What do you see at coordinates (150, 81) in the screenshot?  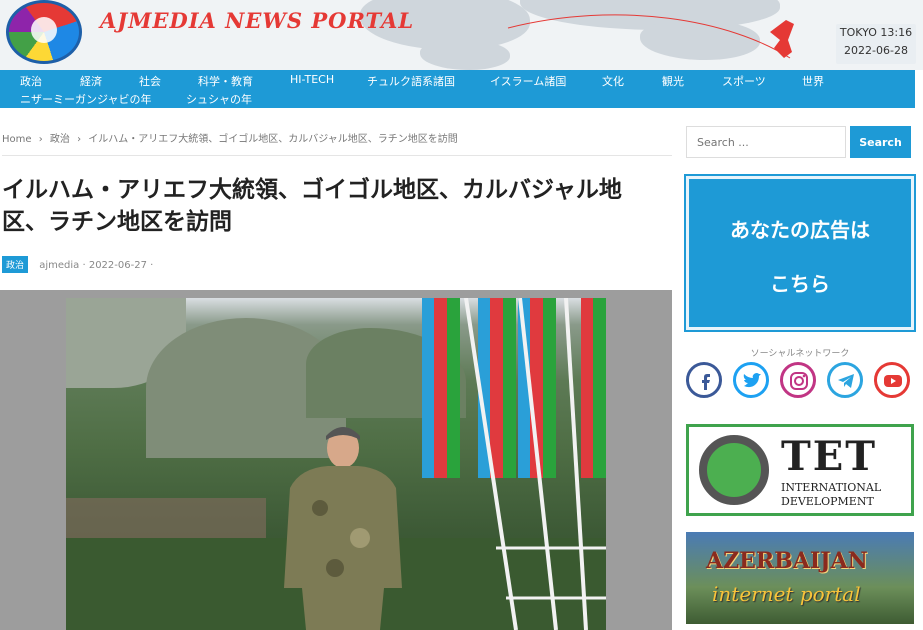 I see `nav-item-society: 社会` at bounding box center [150, 81].